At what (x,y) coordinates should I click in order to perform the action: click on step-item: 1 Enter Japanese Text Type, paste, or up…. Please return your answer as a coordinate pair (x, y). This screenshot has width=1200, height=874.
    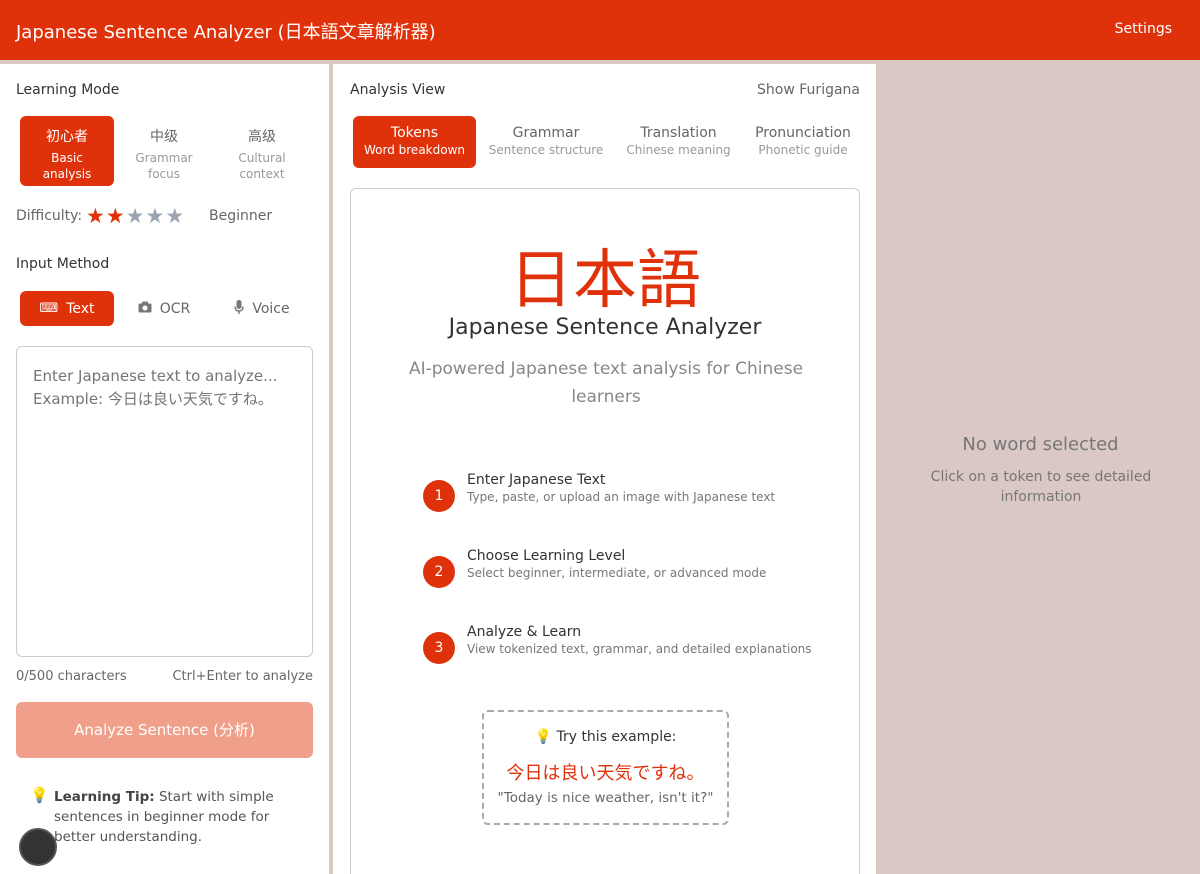
    Looking at the image, I should click on (623, 496).